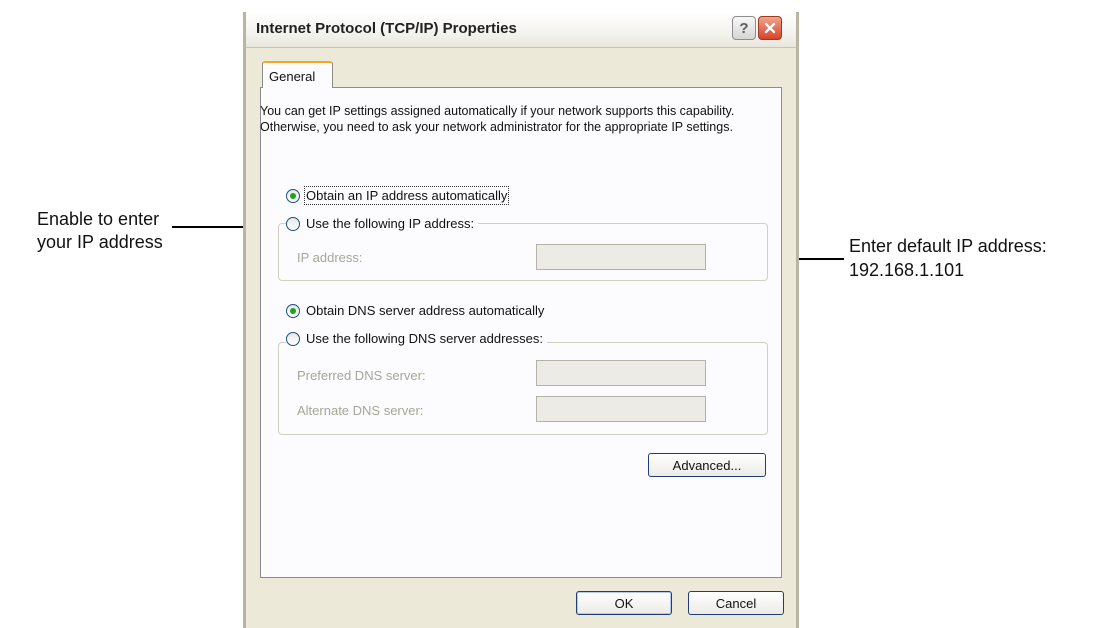 The width and height of the screenshot is (1107, 628). I want to click on radio-label: Obtain an IP address automatically, so click(406, 195).